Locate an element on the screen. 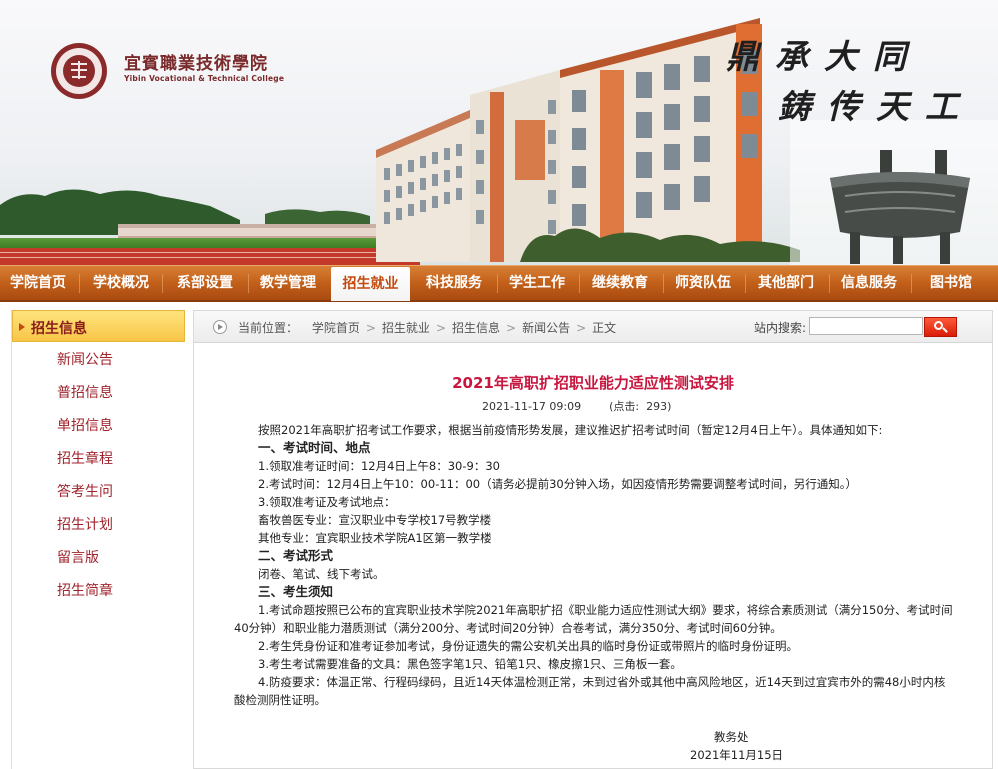 The image size is (998, 769). breadcrumb-label: 当前位置： is located at coordinates (268, 328).